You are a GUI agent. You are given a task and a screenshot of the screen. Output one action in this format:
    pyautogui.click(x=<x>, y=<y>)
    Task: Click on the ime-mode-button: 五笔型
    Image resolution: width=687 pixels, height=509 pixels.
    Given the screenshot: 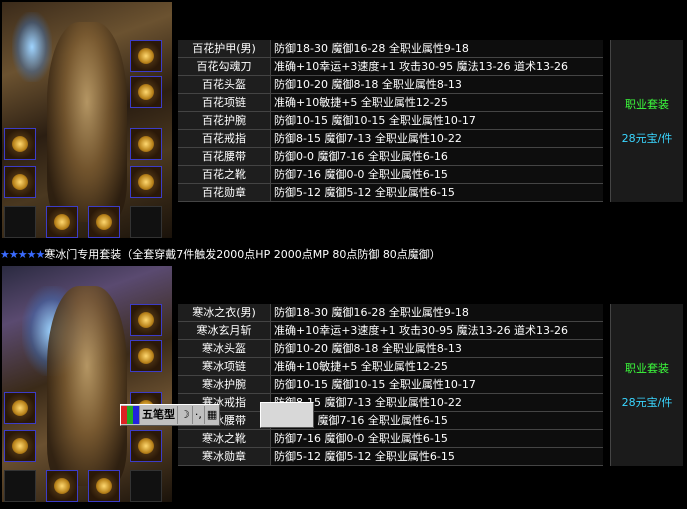 What is the action you would take?
    pyautogui.click(x=159, y=415)
    